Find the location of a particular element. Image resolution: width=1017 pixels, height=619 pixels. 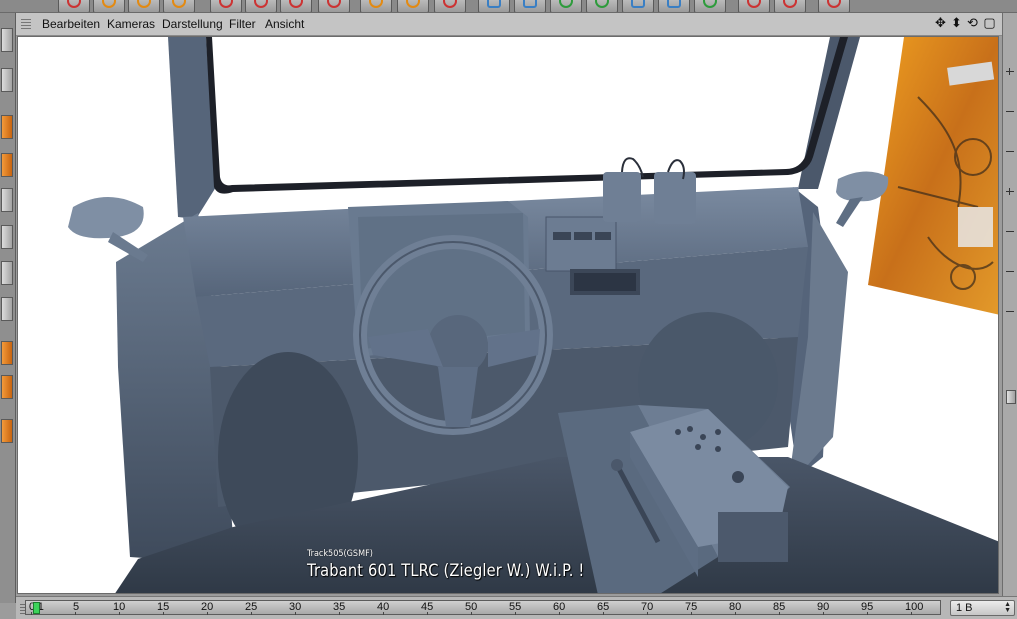

menu-kameras: Kameras is located at coordinates (131, 24).